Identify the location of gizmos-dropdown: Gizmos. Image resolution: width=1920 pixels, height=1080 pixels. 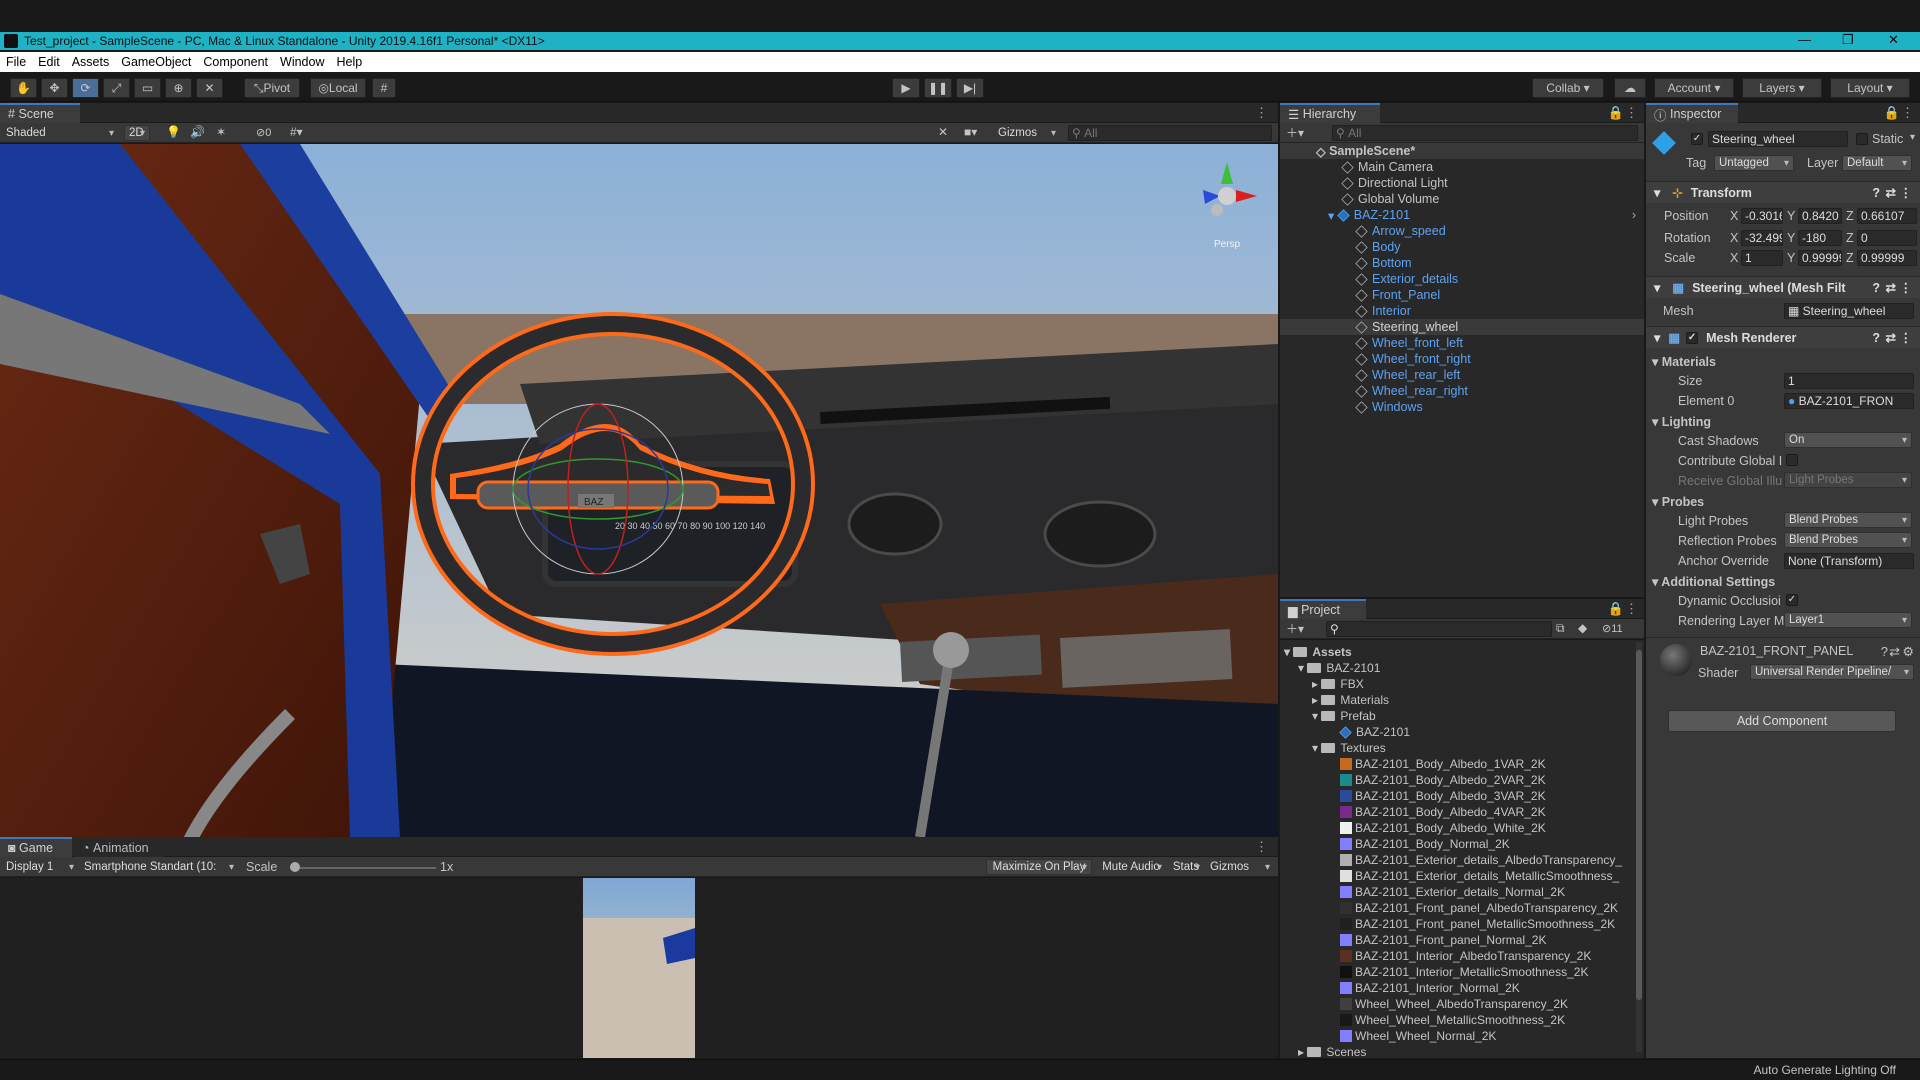
(1027, 133).